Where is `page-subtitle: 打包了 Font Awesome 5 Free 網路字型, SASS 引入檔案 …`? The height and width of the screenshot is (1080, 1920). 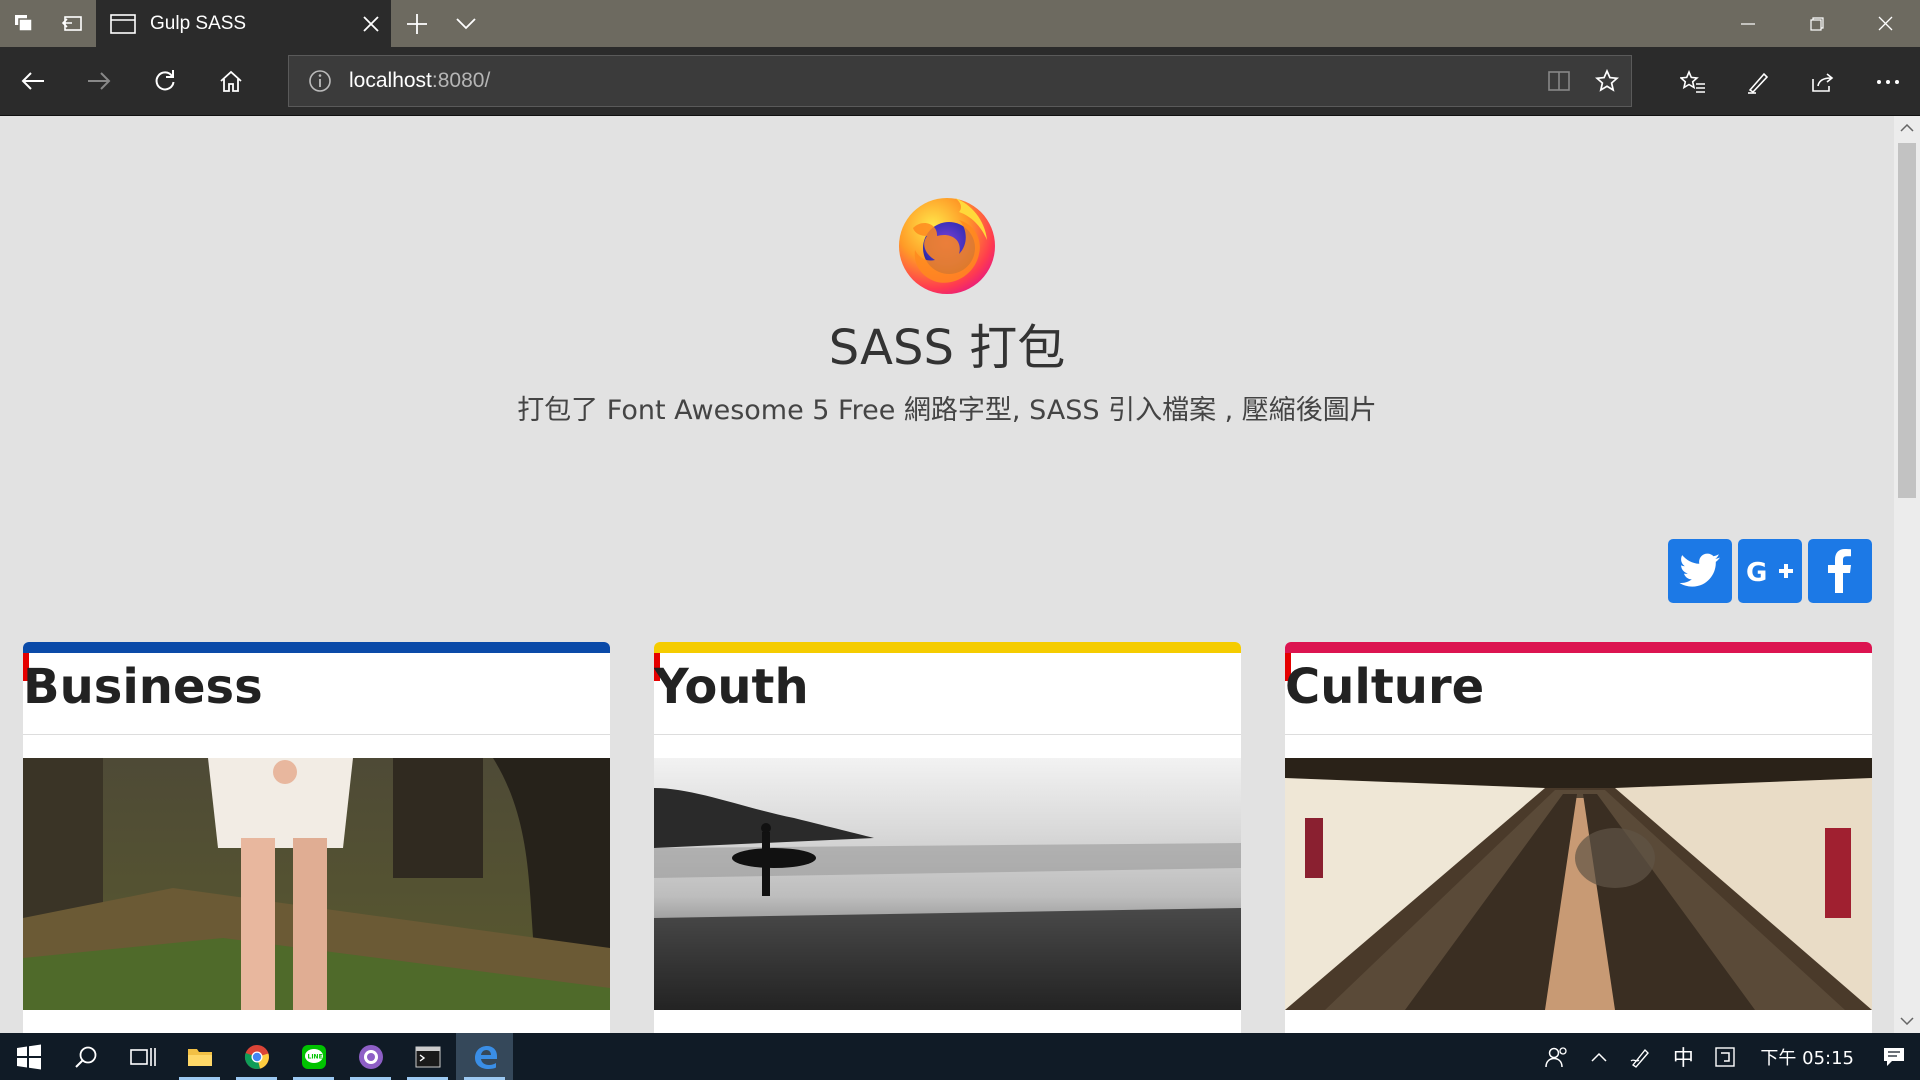
page-subtitle: 打包了 Font Awesome 5 Free 網路字型, SASS 引入檔案 … is located at coordinates (947, 410).